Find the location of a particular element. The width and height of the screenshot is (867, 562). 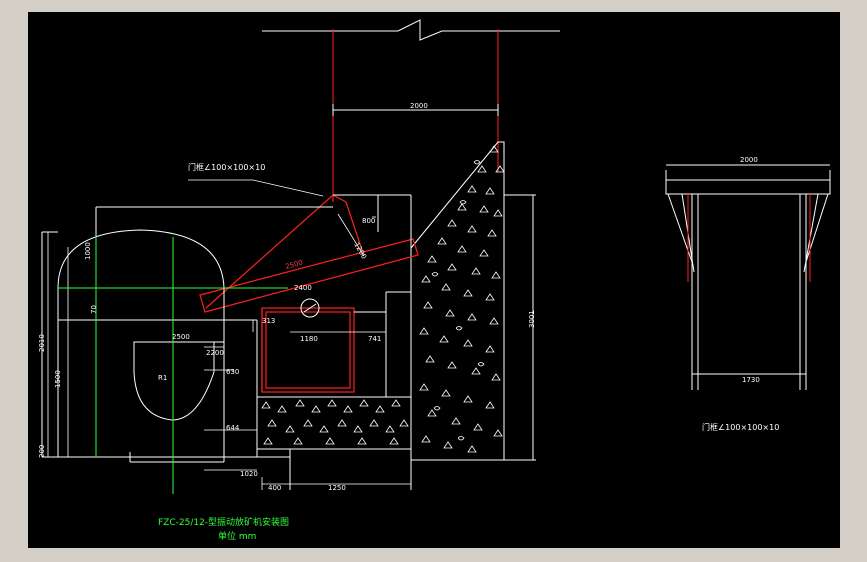

drawing-units: 单位 mm is located at coordinates (237, 536).